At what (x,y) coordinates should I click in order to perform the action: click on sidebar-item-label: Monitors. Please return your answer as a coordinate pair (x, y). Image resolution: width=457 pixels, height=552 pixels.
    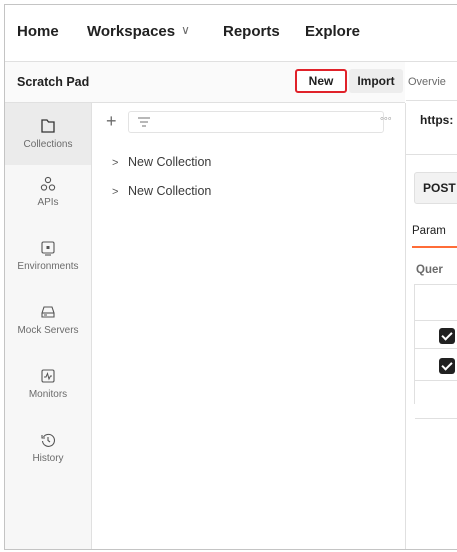
    Looking at the image, I should click on (48, 394).